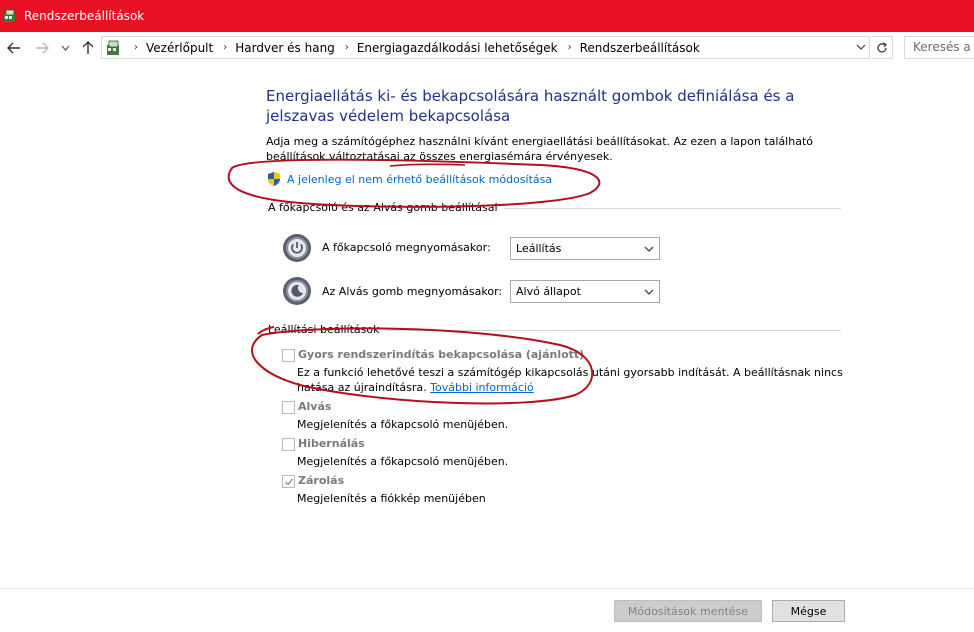 The width and height of the screenshot is (974, 632). I want to click on recent-locations-button, so click(65, 48).